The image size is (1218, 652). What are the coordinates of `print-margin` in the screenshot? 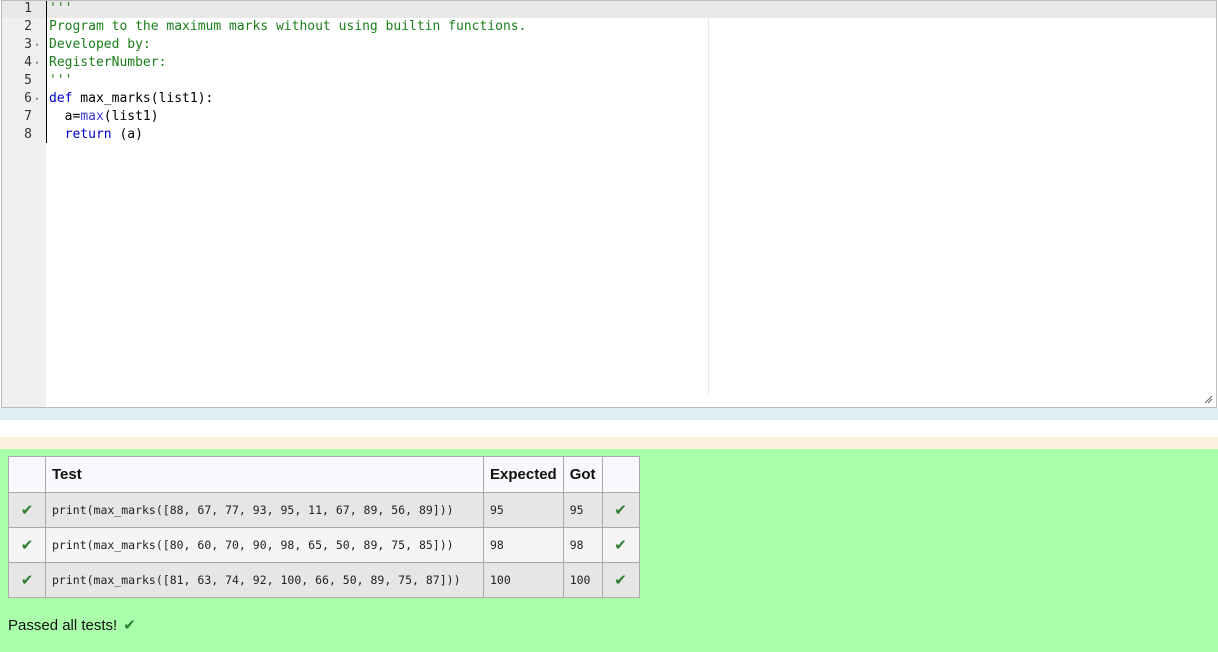 It's located at (708, 197).